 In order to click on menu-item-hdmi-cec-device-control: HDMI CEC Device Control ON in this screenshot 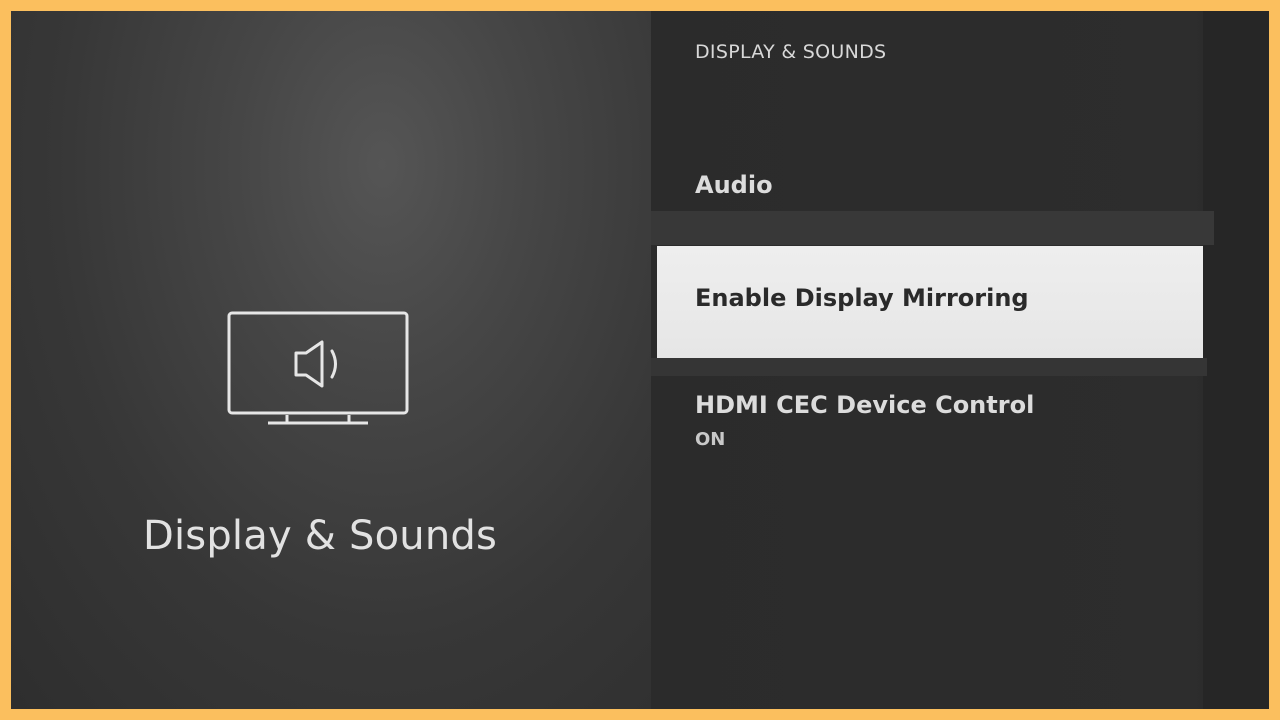, I will do `click(927, 431)`.